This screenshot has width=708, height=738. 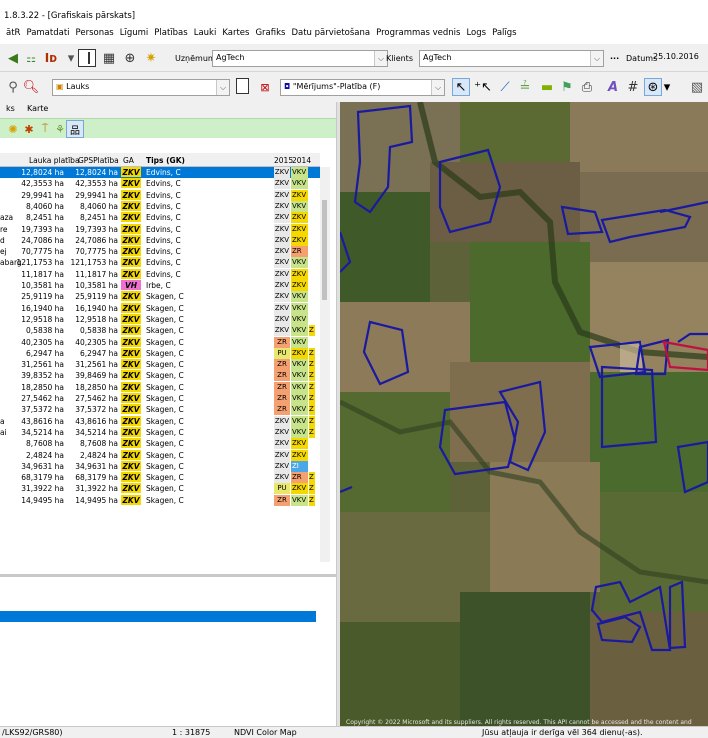 I want to click on table-row: 42,3553 ha 42,3553 ha ZKV Edvins, C ZKV VKV, so click(x=160, y=184).